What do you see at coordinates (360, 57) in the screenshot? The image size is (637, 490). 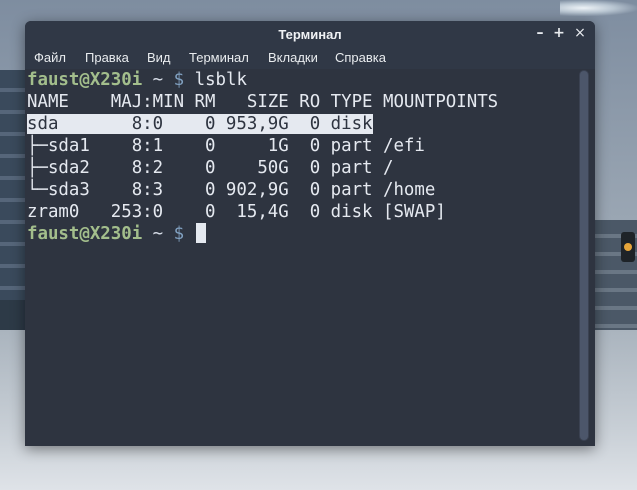 I see `menu-help: Справка` at bounding box center [360, 57].